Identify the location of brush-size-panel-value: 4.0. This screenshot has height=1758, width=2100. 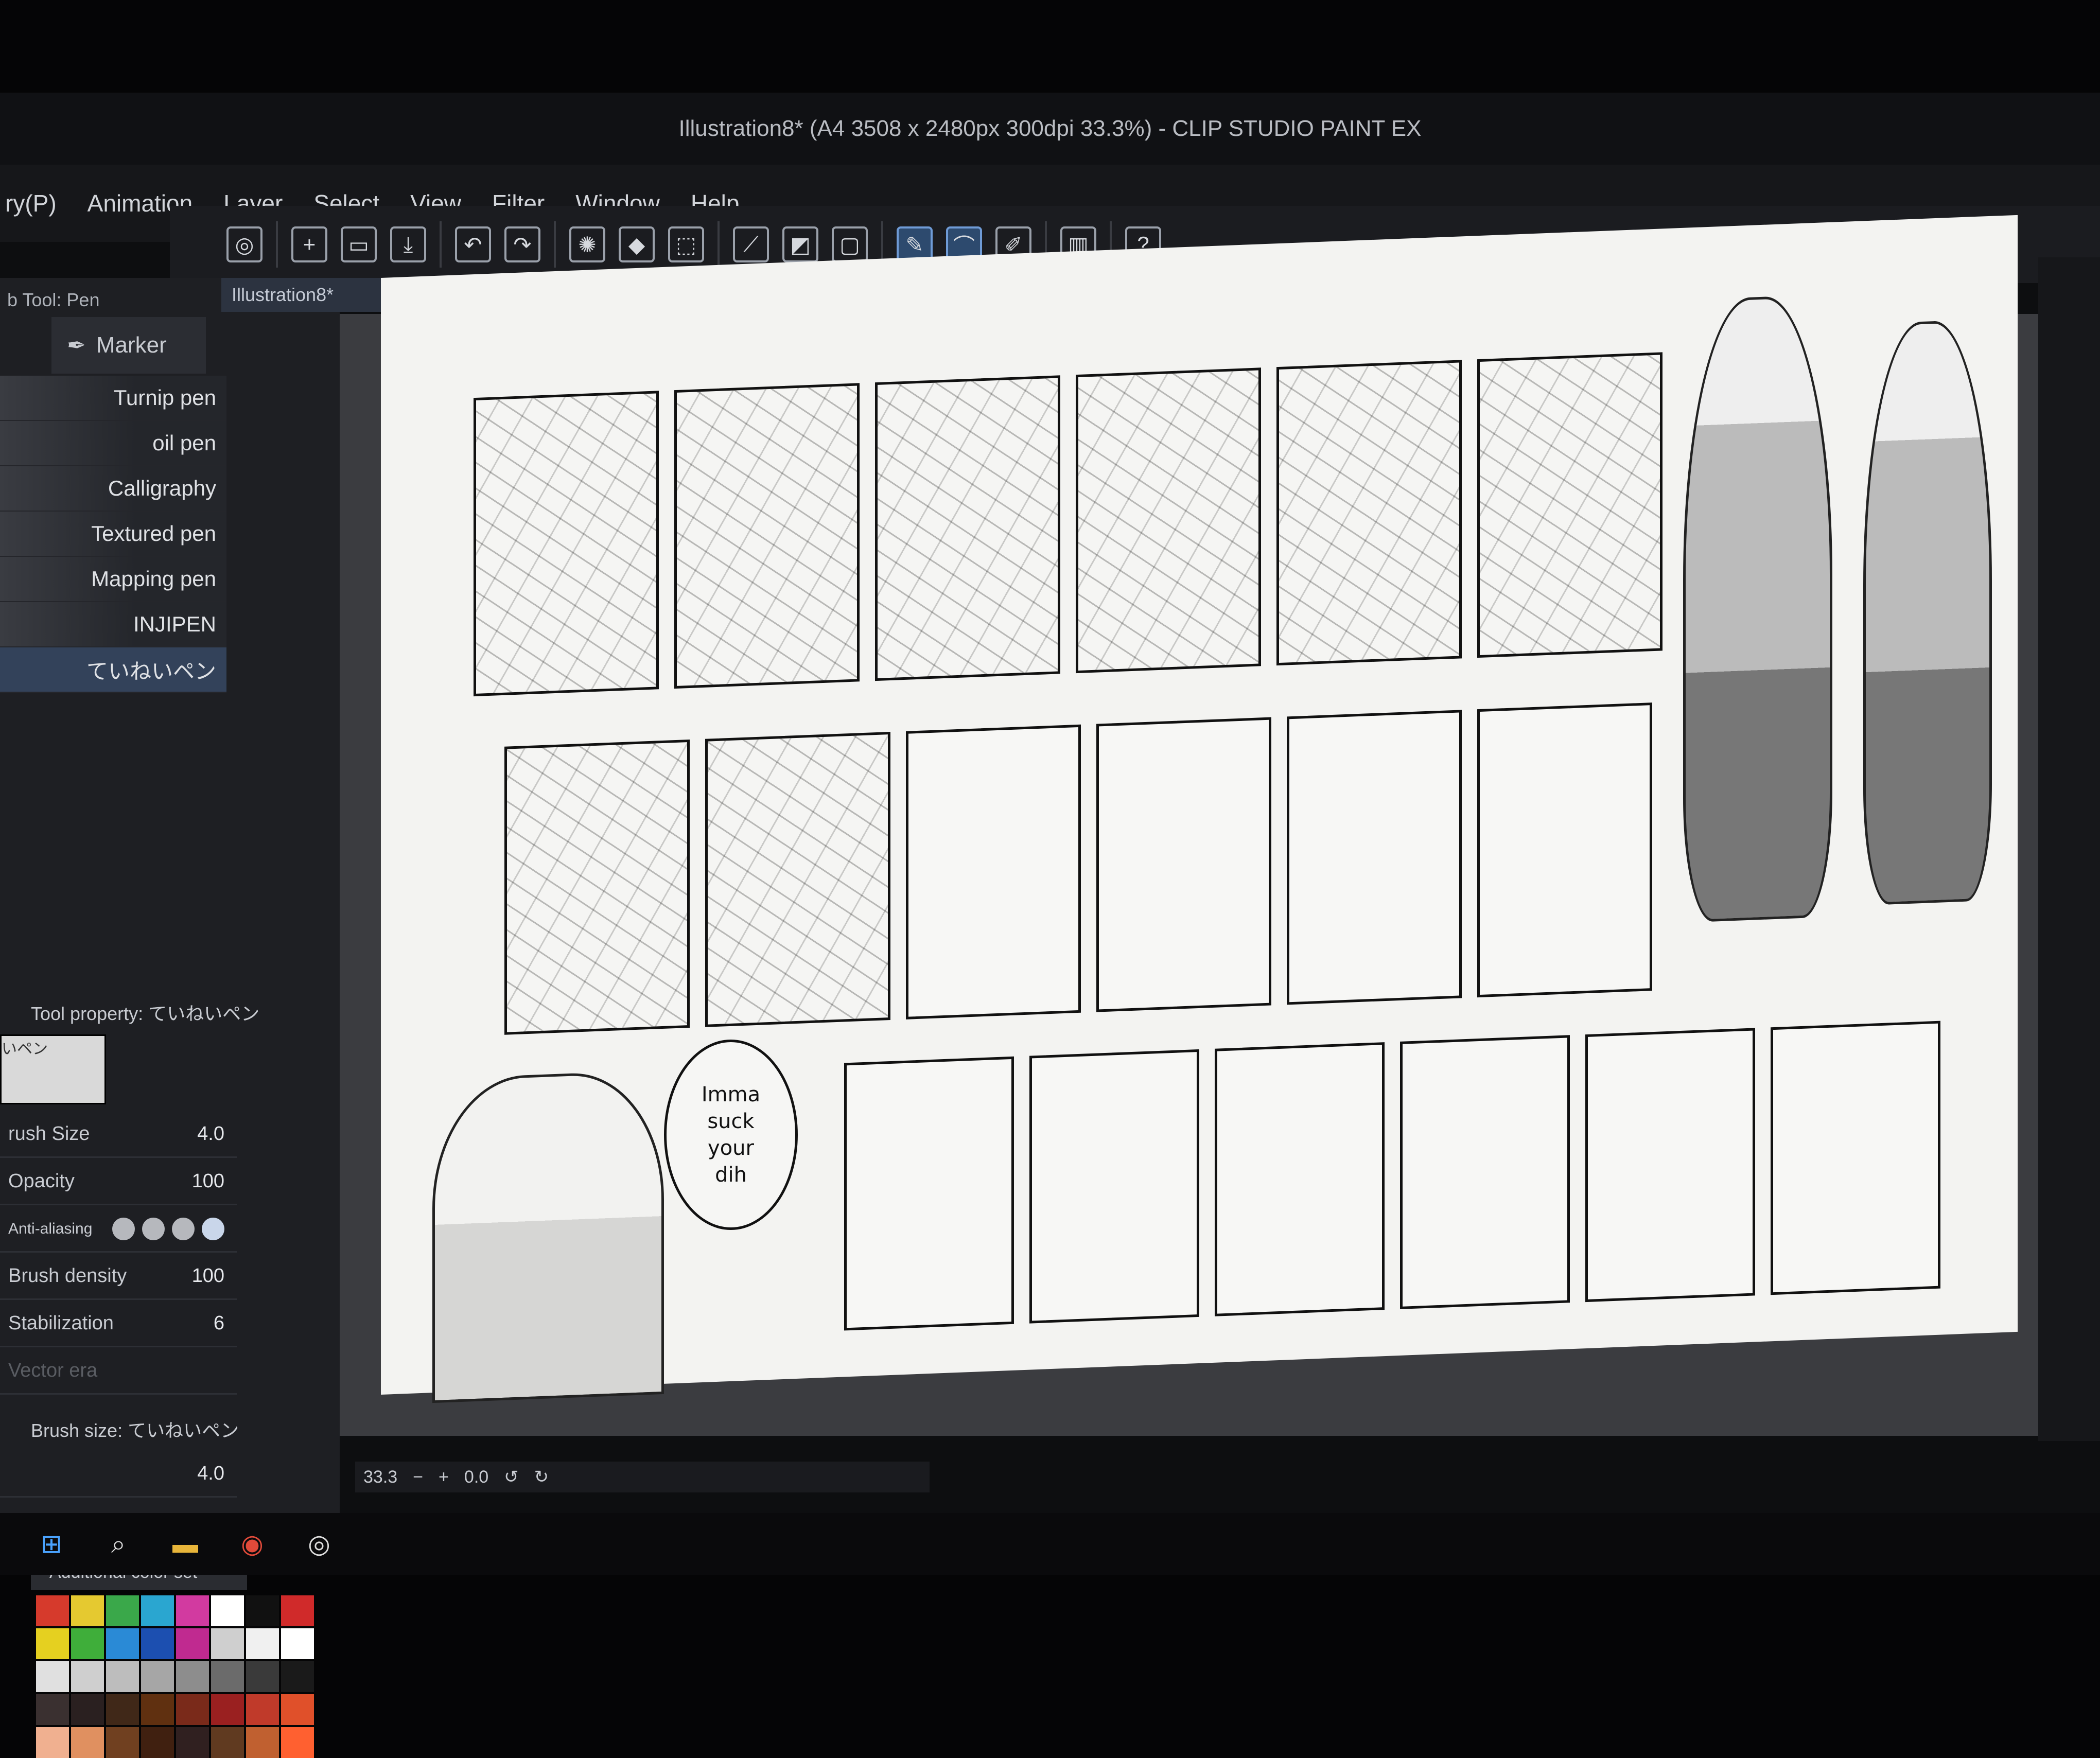
(210, 1474).